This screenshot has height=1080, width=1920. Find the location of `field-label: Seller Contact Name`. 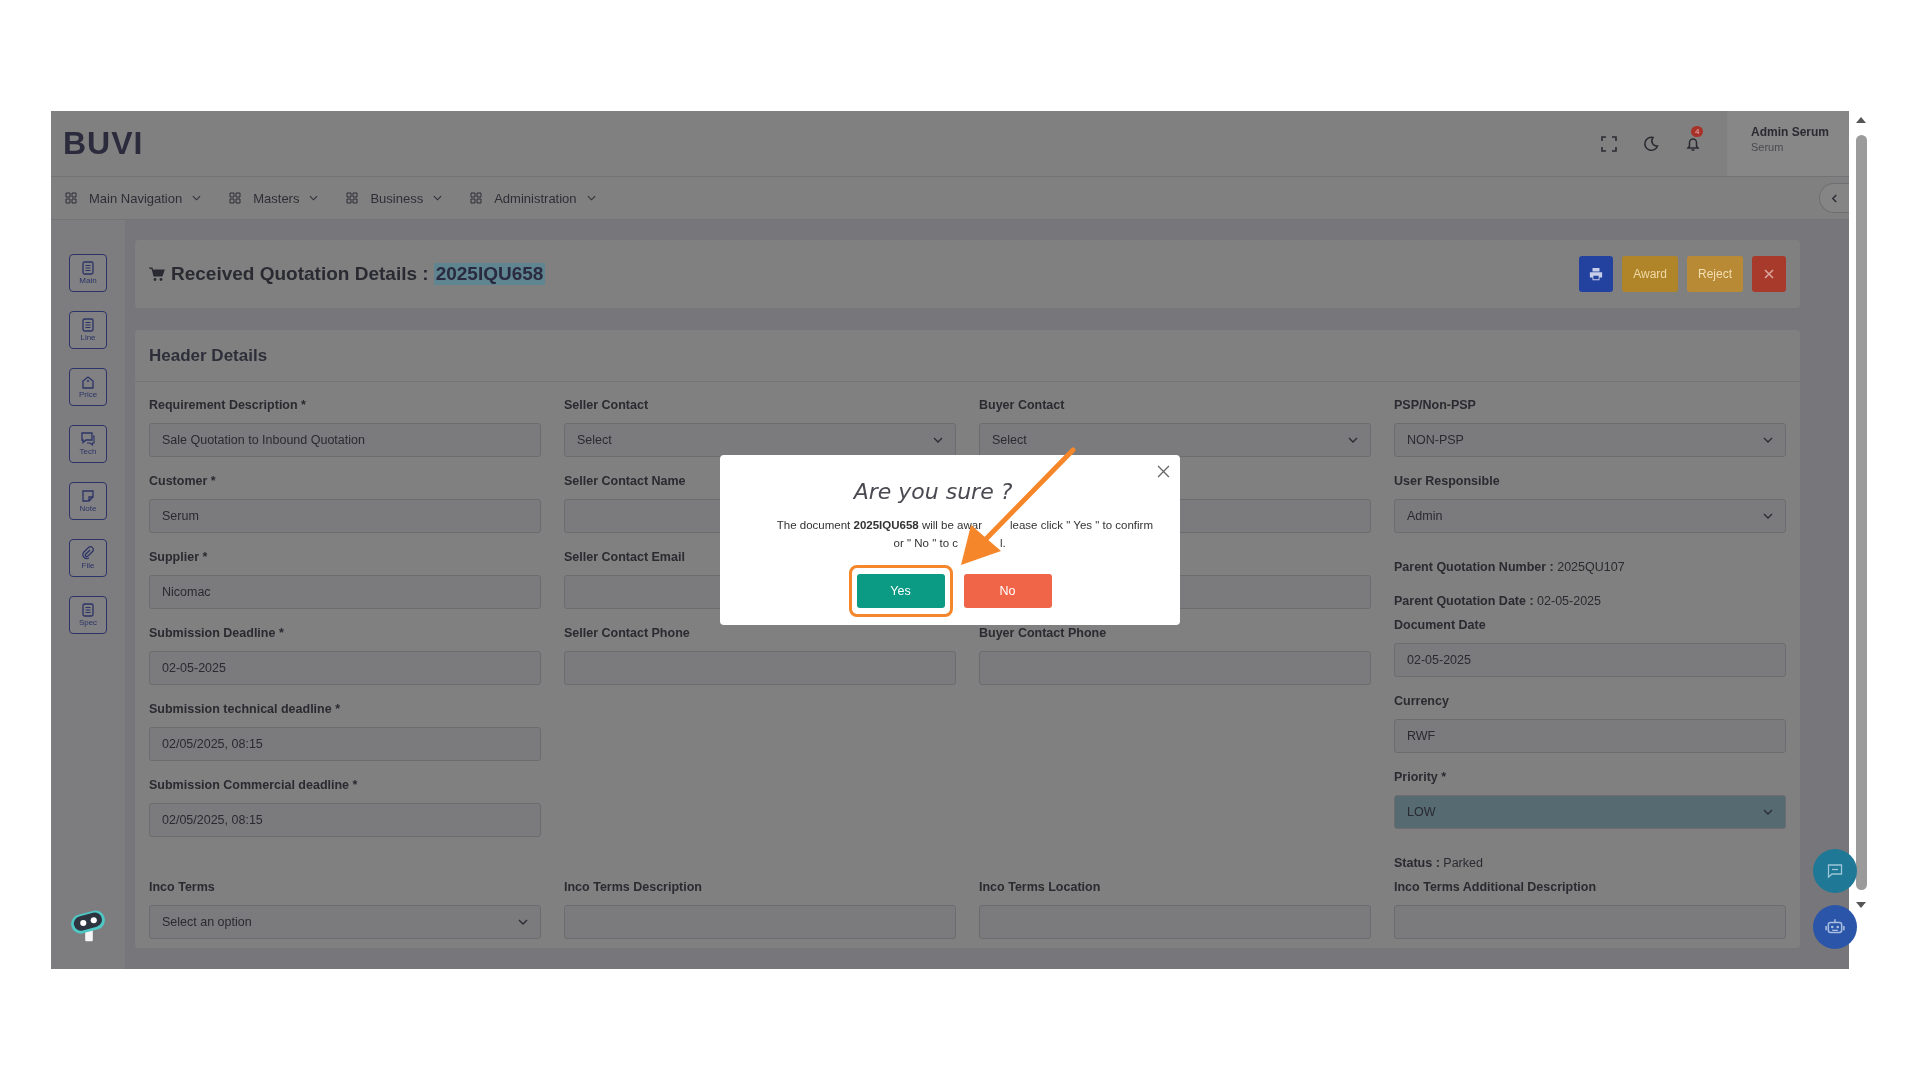

field-label: Seller Contact Name is located at coordinates (625, 482).